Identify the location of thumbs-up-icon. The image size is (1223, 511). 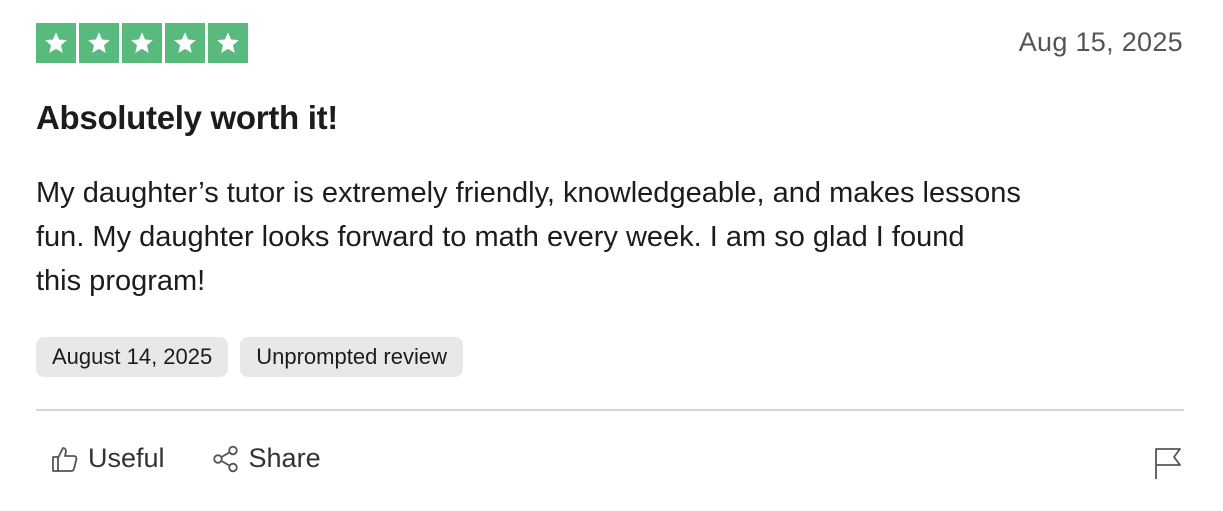
(65, 459).